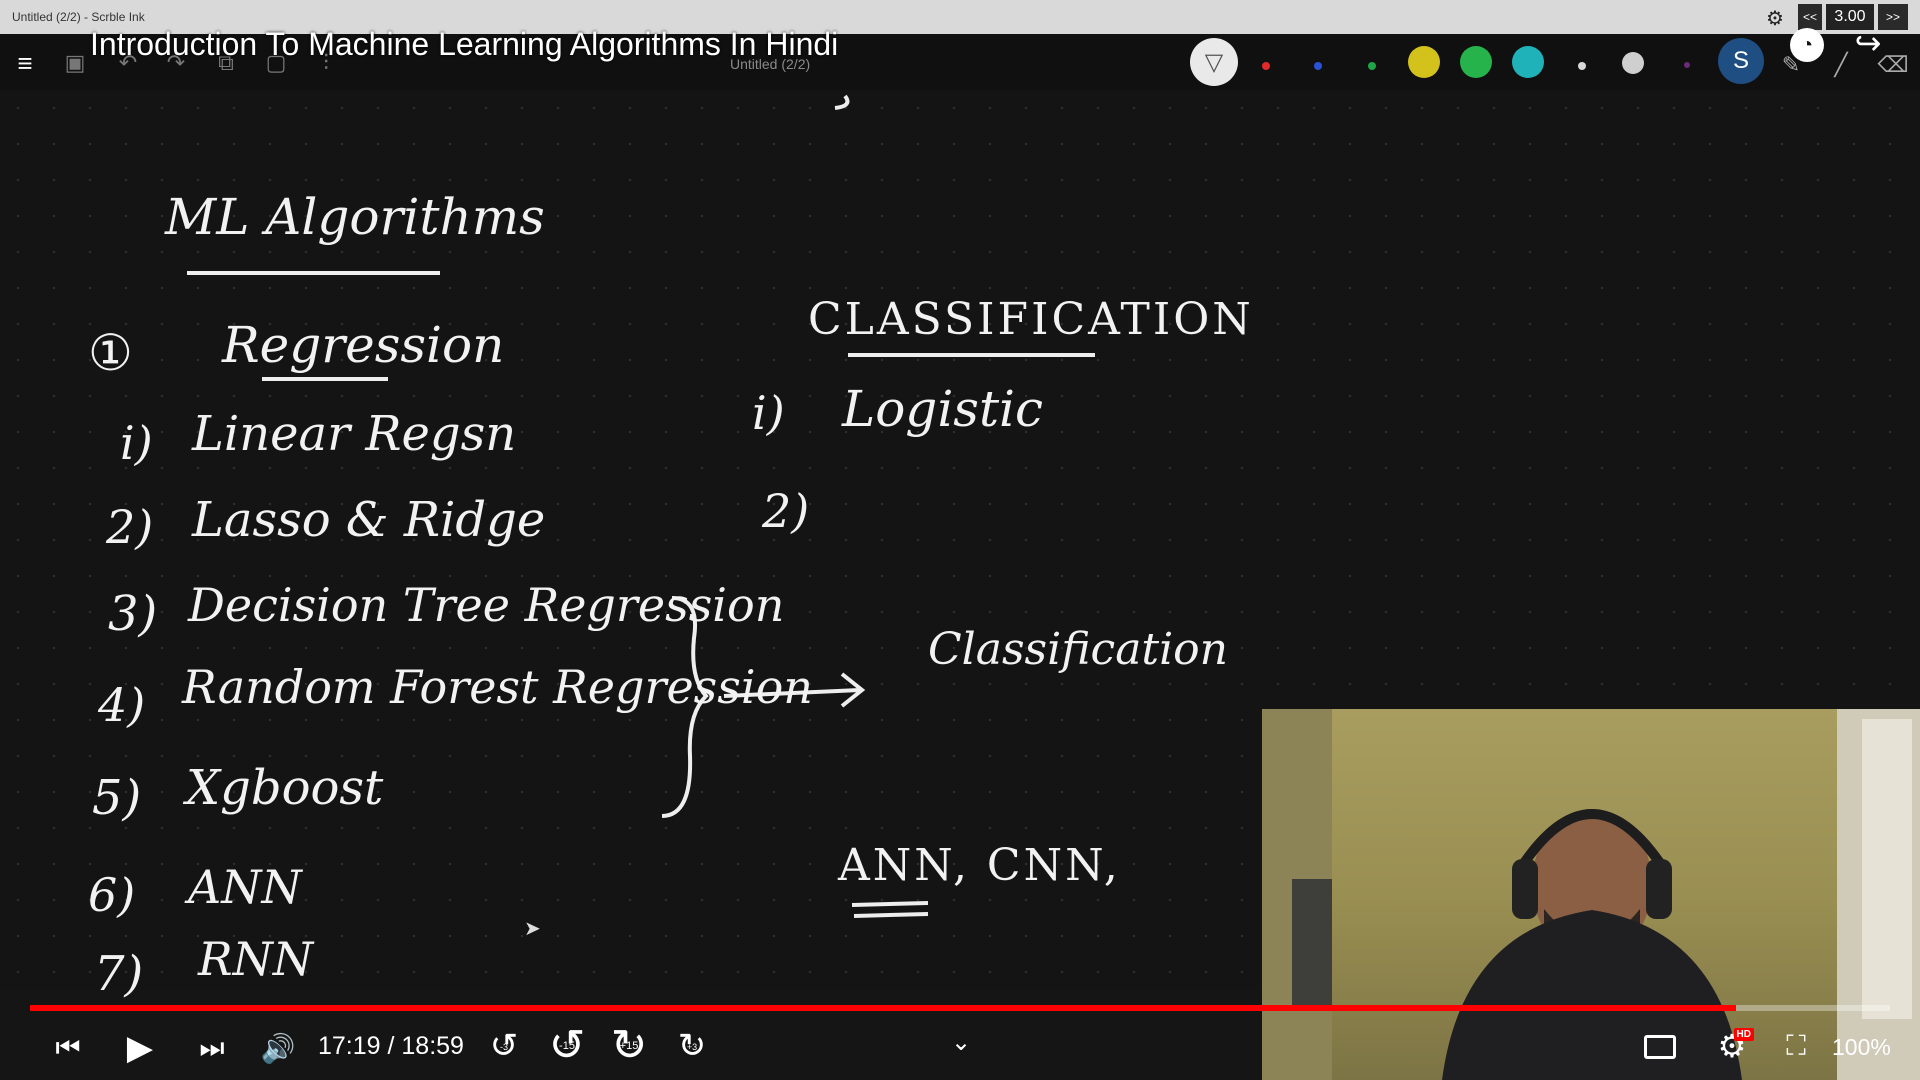  I want to click on list-item-number-7: 7), so click(119, 974).